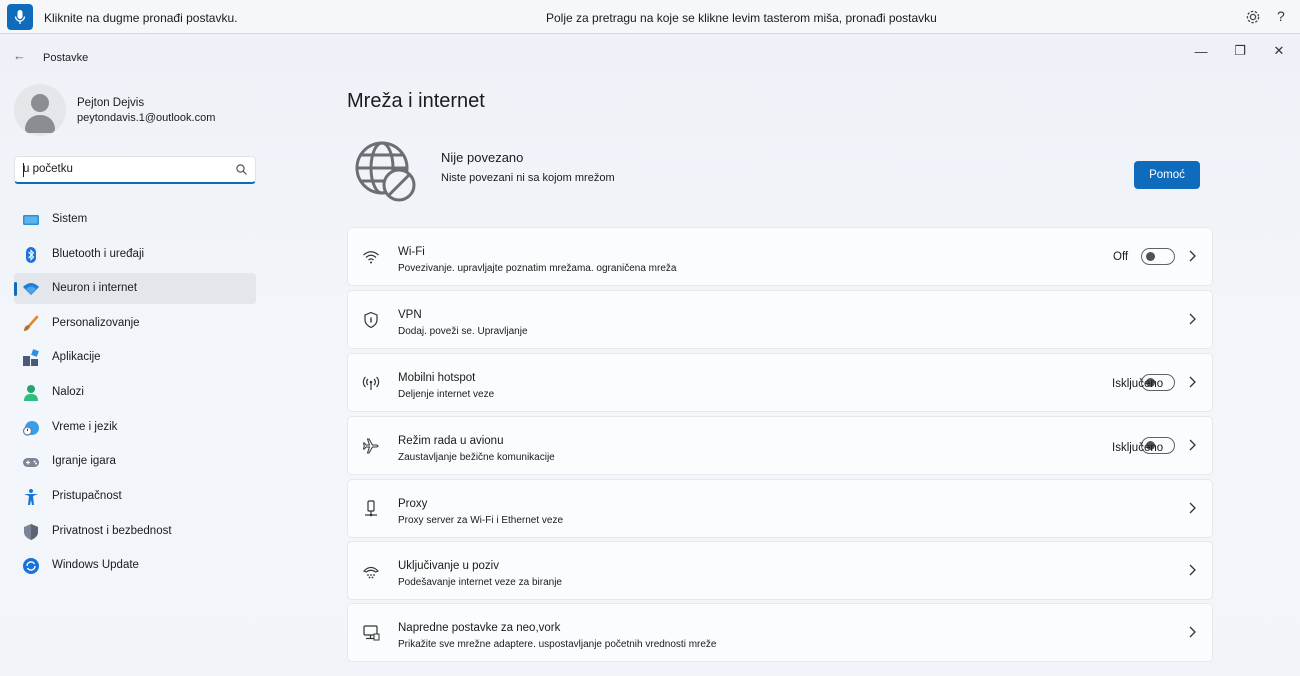 Image resolution: width=1300 pixels, height=676 pixels. Describe the element at coordinates (1150, 256) in the screenshot. I see `toggle-knob` at that location.